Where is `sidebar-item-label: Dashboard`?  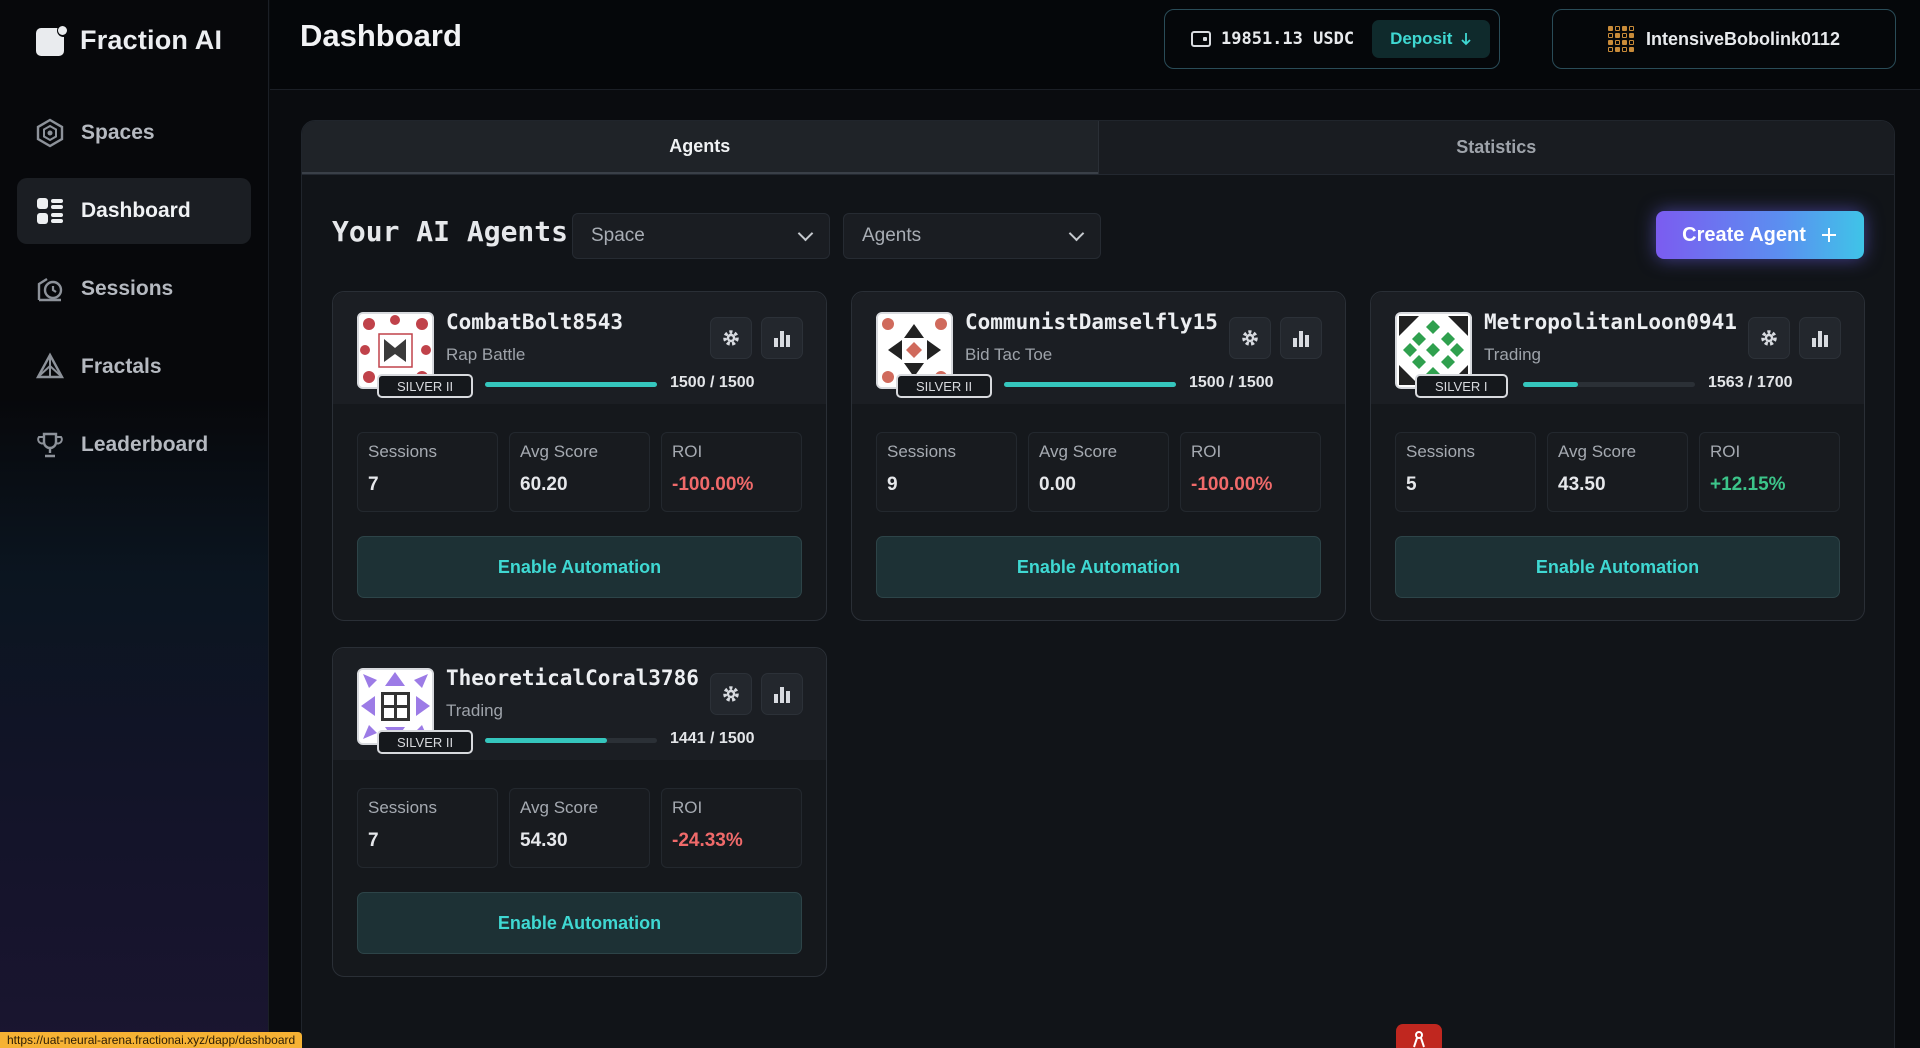
sidebar-item-label: Dashboard is located at coordinates (136, 210).